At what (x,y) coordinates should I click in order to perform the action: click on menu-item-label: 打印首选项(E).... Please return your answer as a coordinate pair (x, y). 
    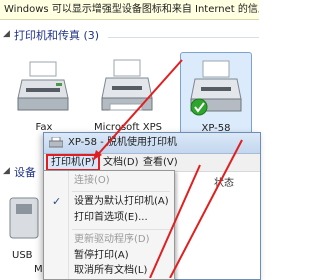
    Looking at the image, I should click on (111, 217).